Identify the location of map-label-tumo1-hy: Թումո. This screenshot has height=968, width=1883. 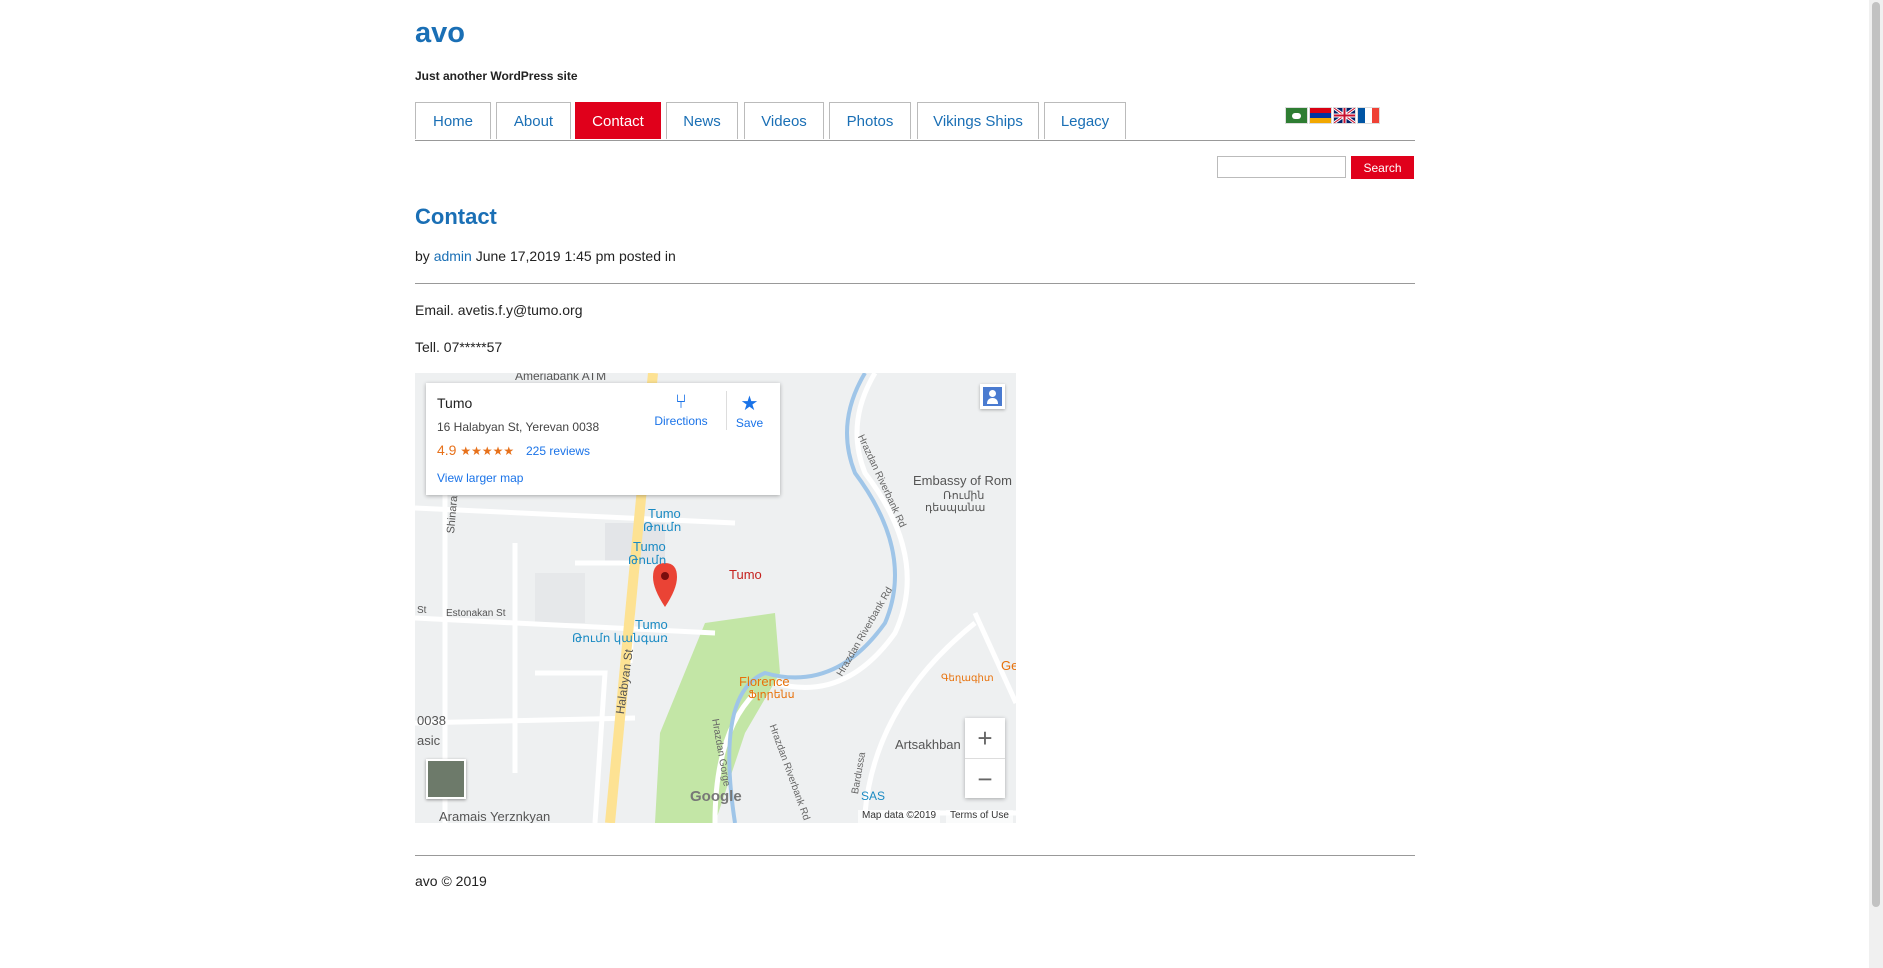
(662, 527).